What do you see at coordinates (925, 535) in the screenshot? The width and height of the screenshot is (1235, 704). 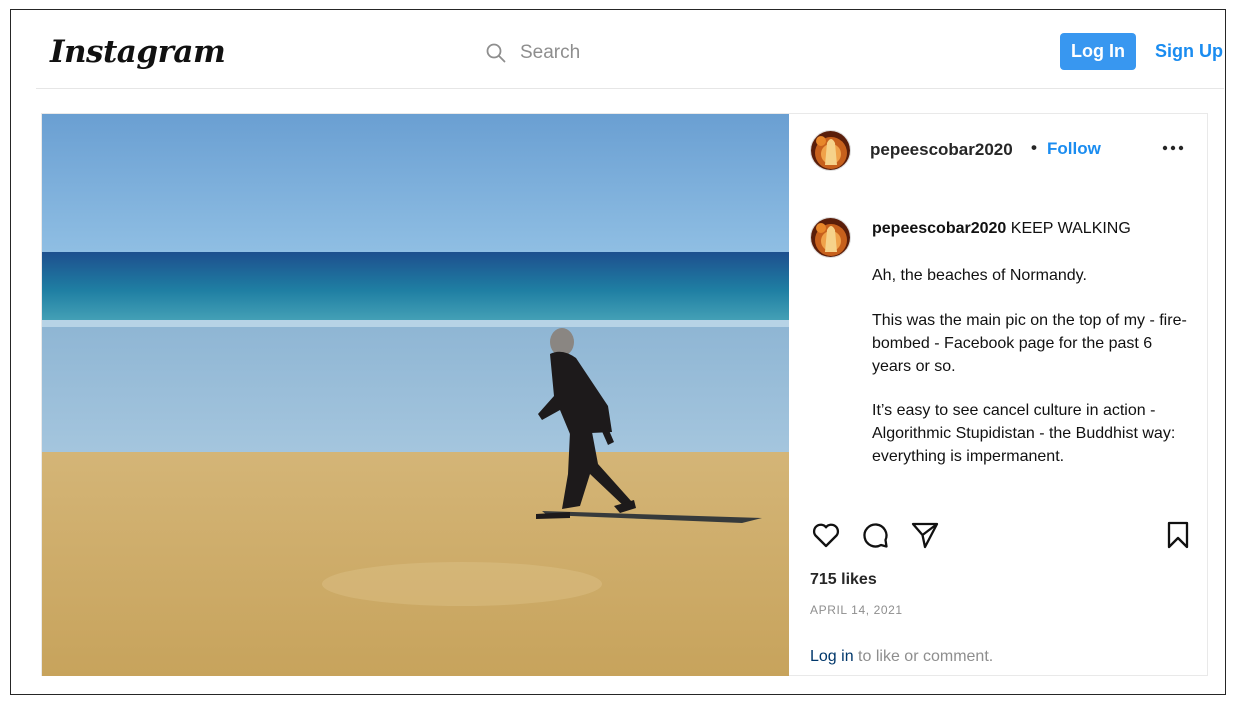 I see `share-icon` at bounding box center [925, 535].